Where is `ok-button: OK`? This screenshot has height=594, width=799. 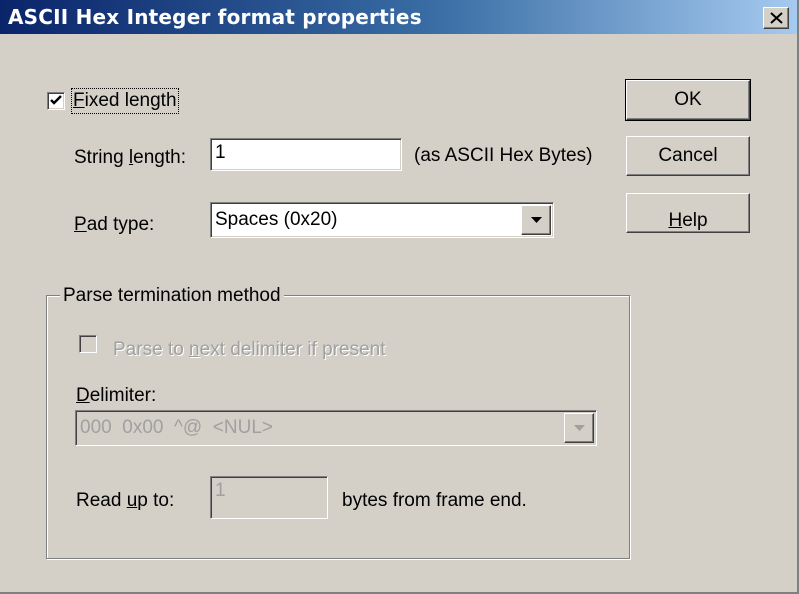
ok-button: OK is located at coordinates (688, 100).